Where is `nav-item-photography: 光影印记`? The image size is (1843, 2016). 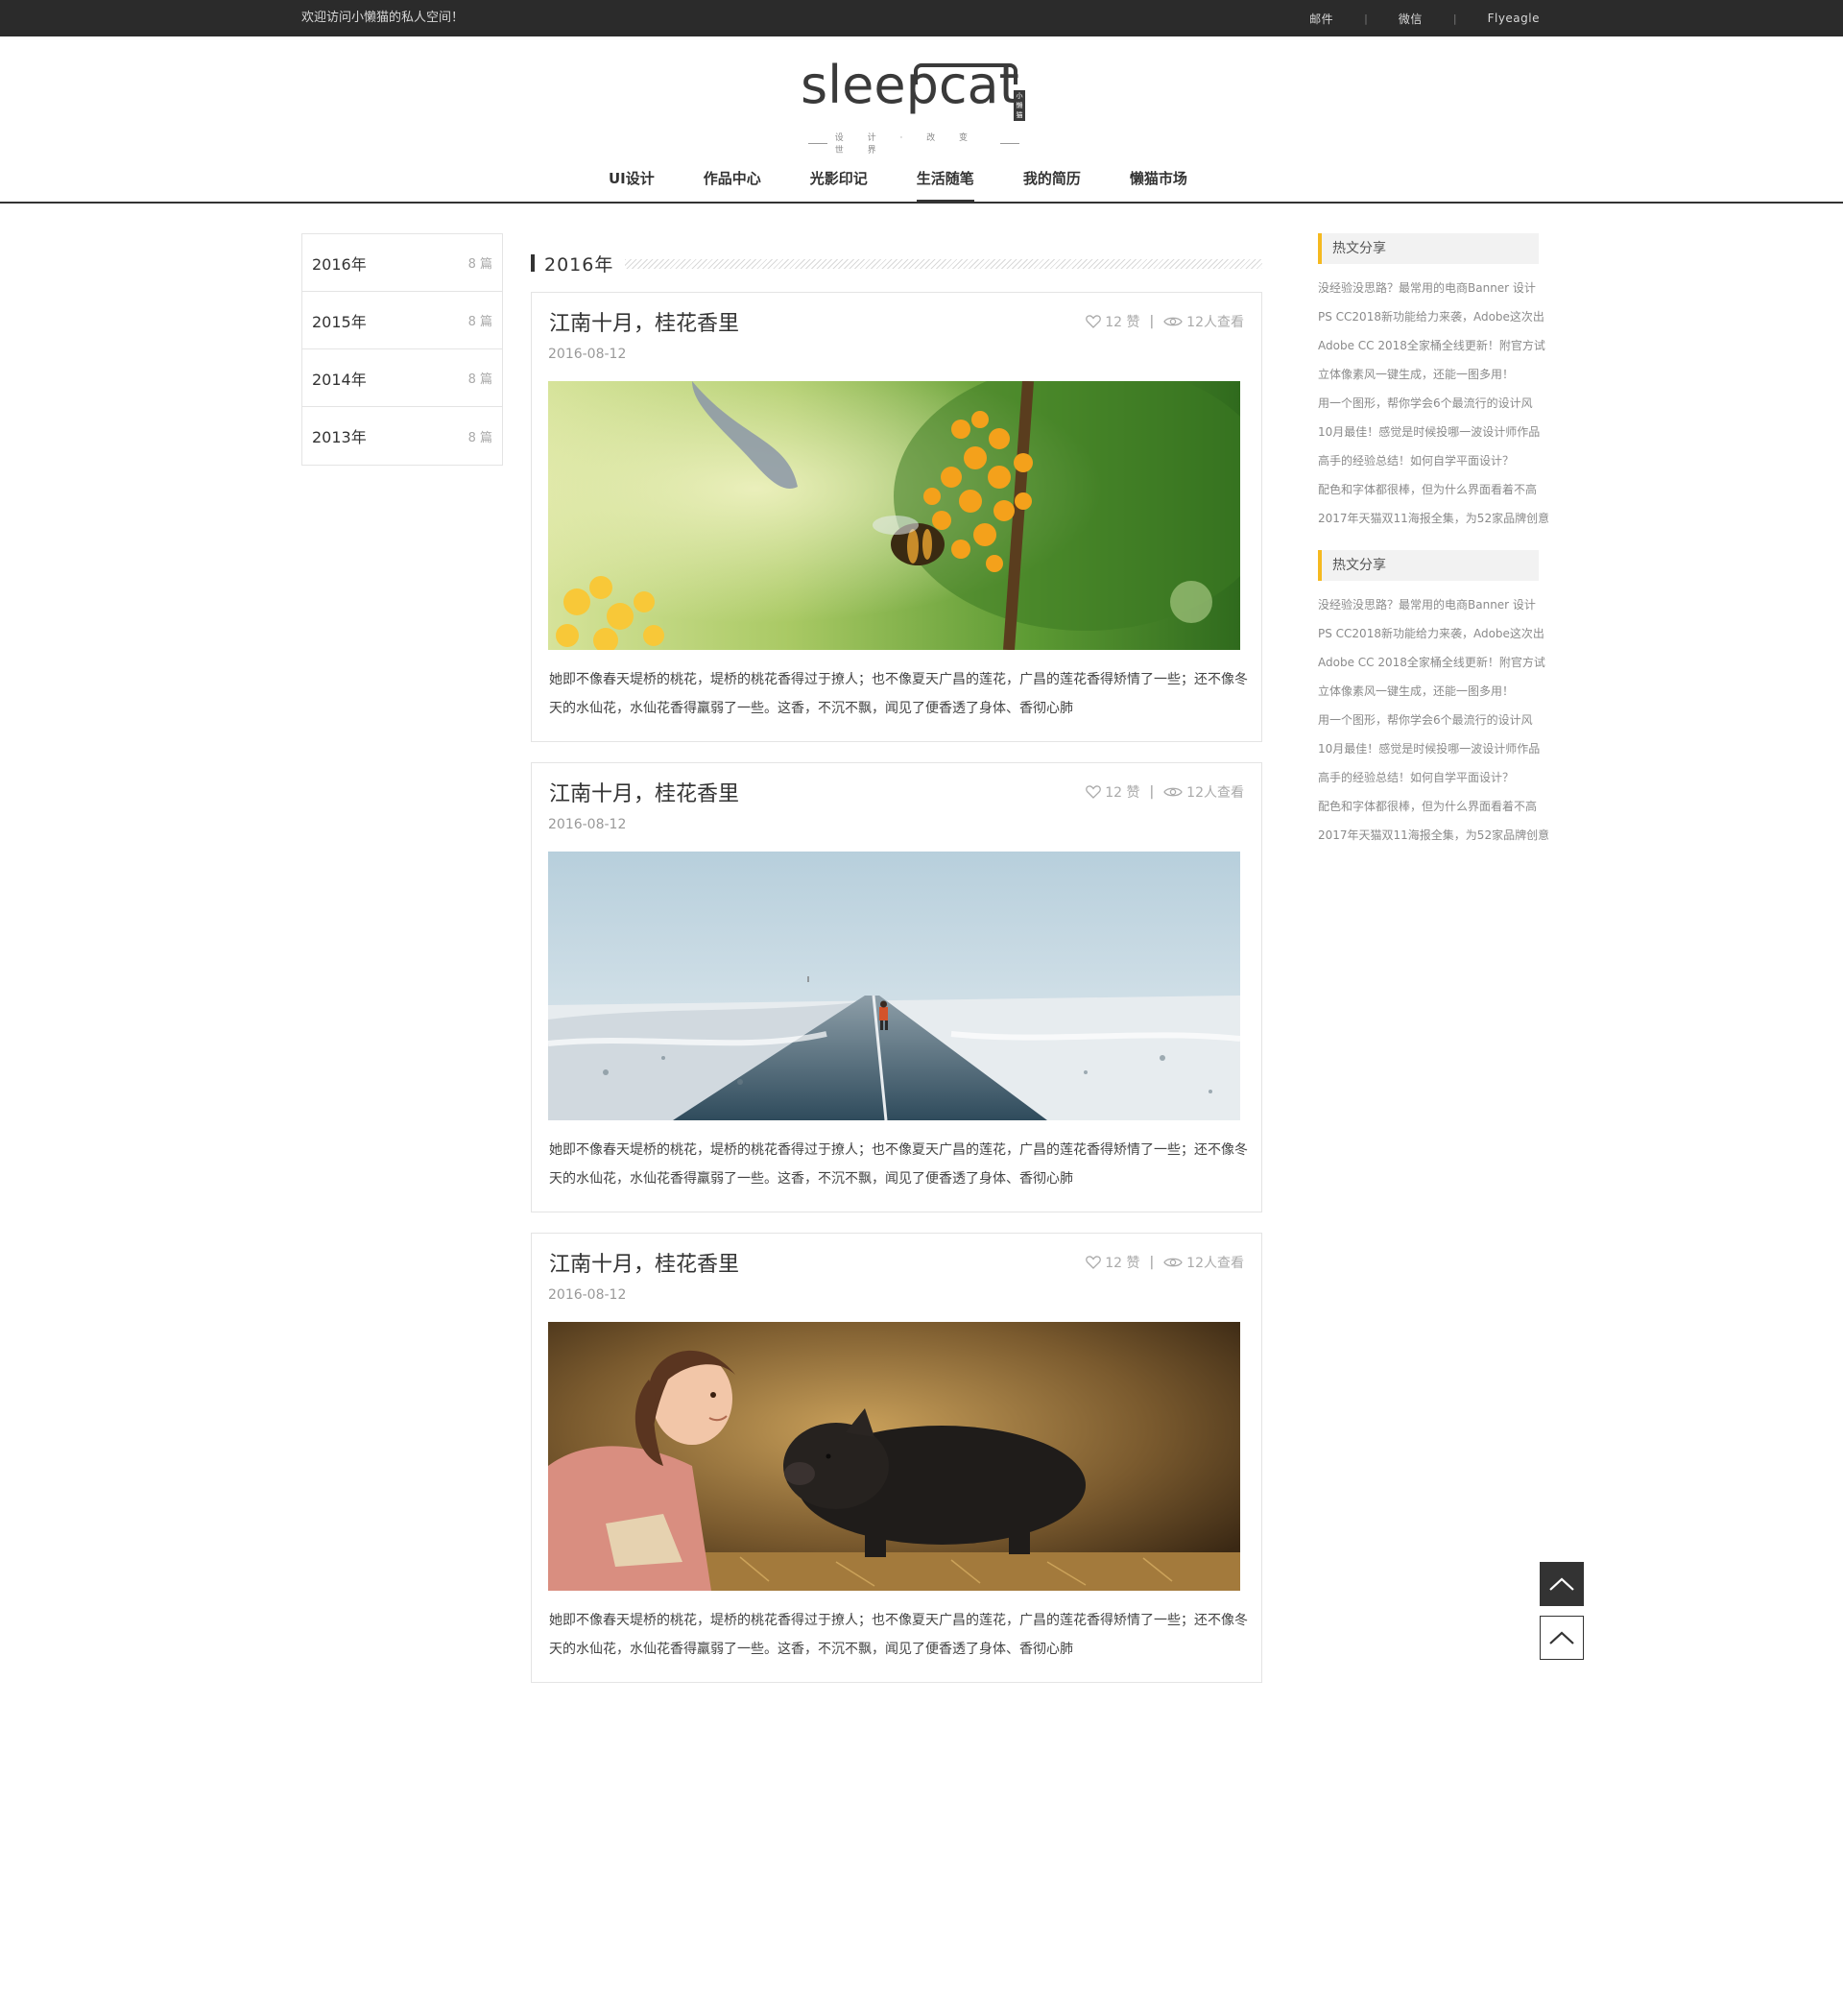 nav-item-photography: 光影印记 is located at coordinates (839, 178).